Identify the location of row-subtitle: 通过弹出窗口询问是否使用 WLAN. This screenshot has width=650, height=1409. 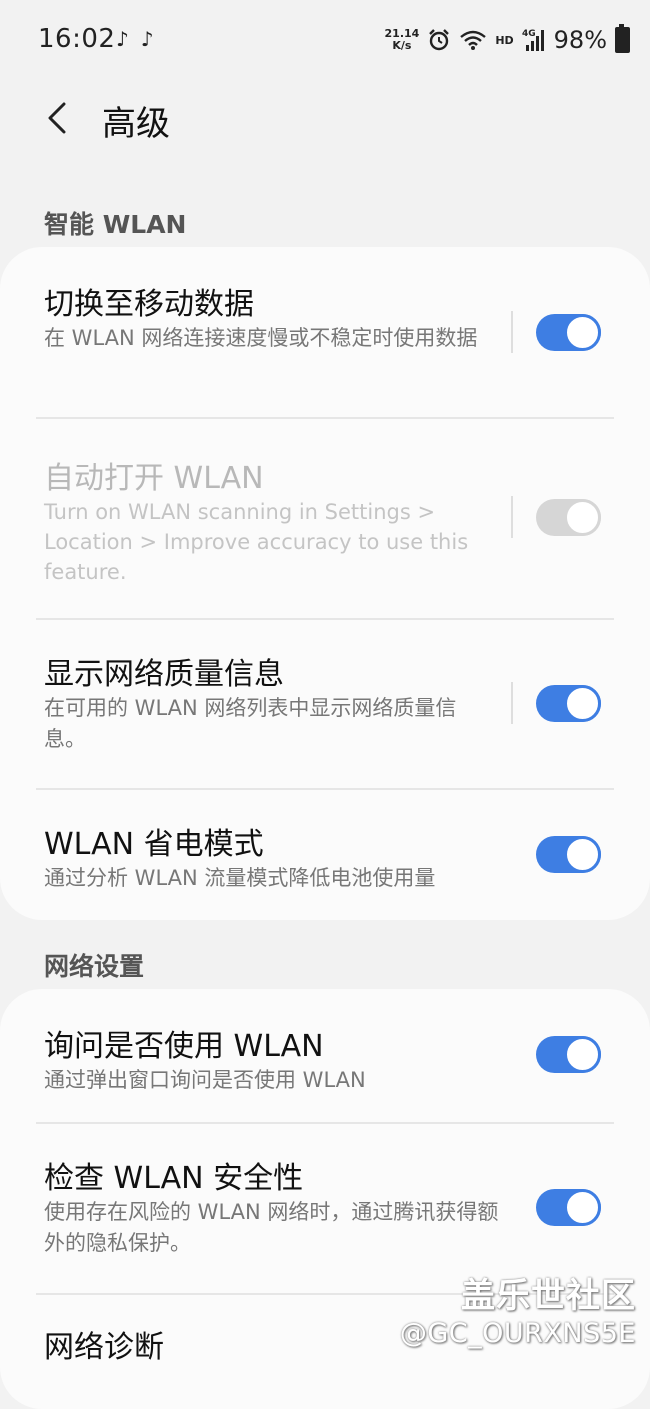
(205, 1080).